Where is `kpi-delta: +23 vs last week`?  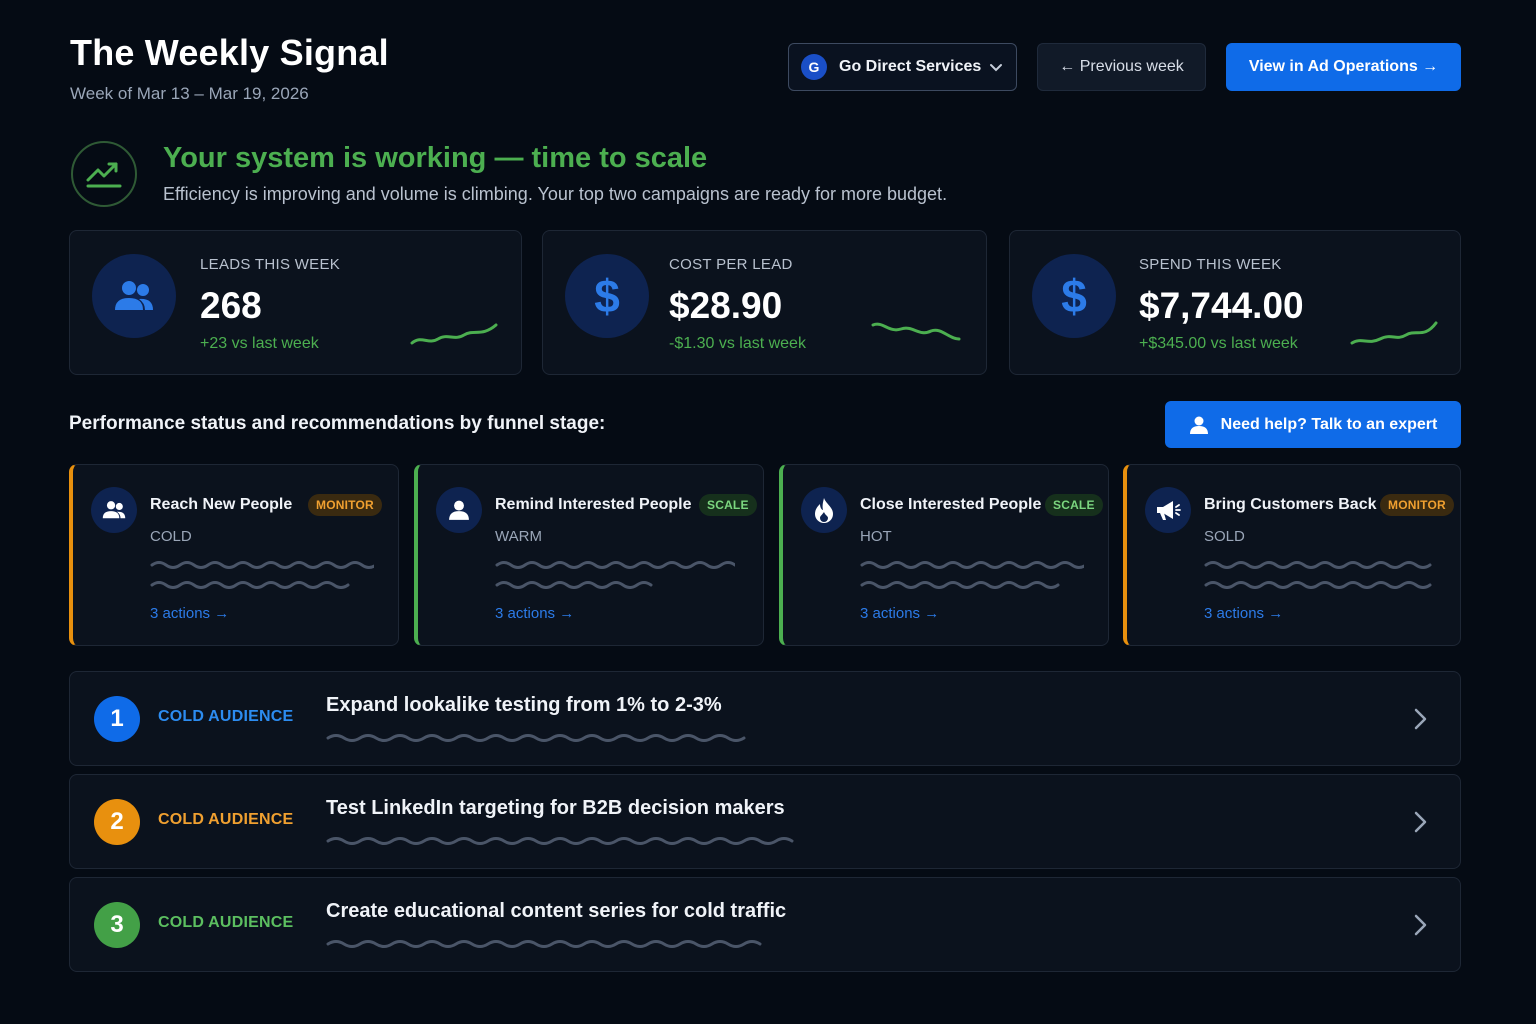 kpi-delta: +23 vs last week is located at coordinates (259, 343).